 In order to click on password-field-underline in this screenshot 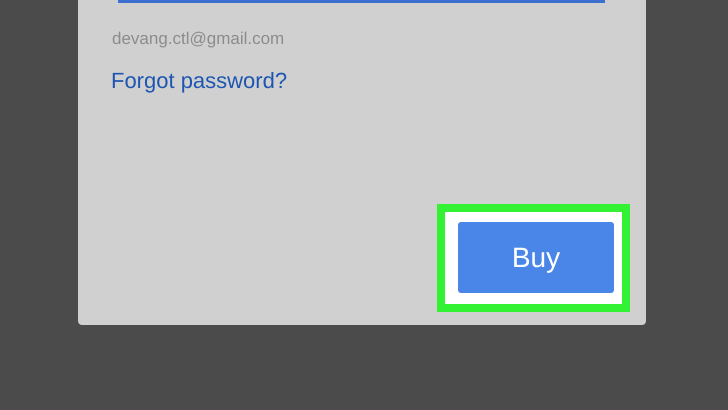, I will do `click(361, 1)`.